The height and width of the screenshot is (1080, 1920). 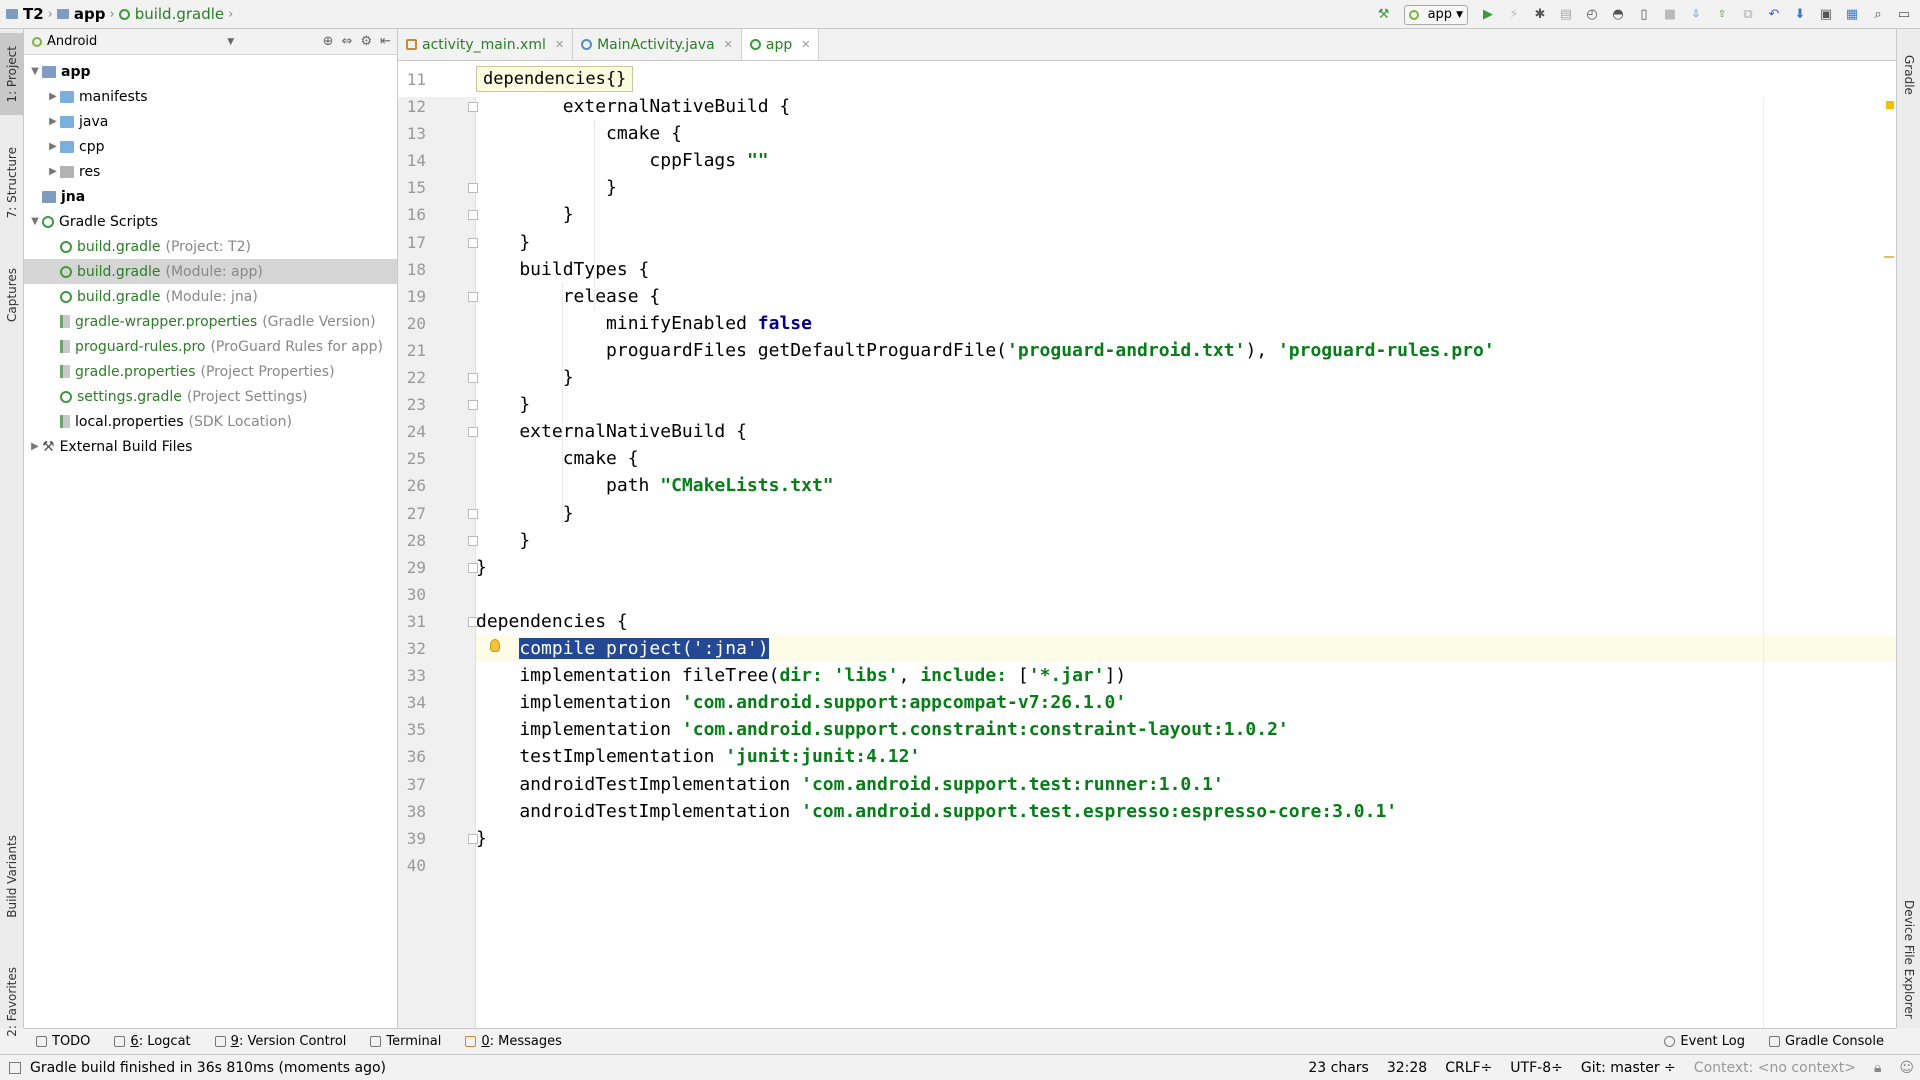 What do you see at coordinates (655, 485) in the screenshot?
I see `code-line: path "CMakeLists.txt"` at bounding box center [655, 485].